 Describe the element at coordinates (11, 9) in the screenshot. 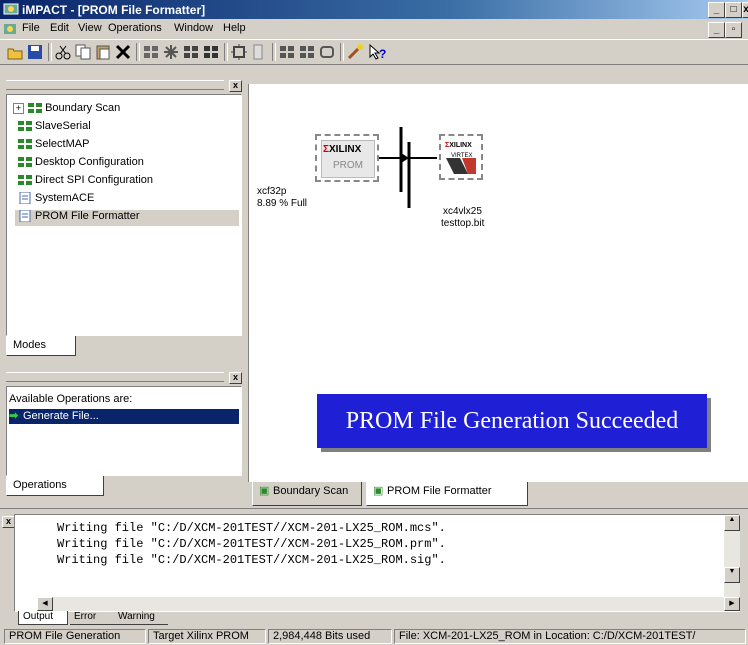

I see `app-icon` at that location.